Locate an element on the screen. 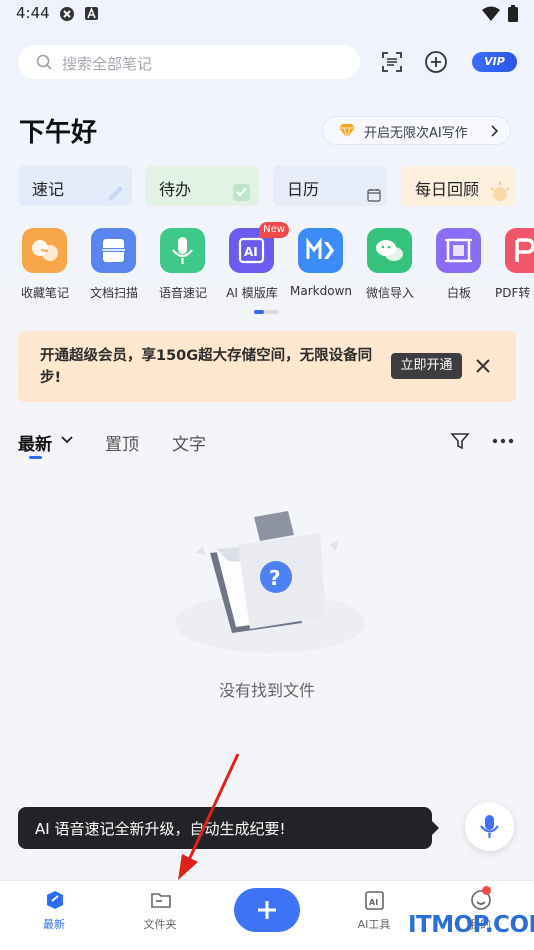  tool-whiteboard: 白板 is located at coordinates (459, 266).